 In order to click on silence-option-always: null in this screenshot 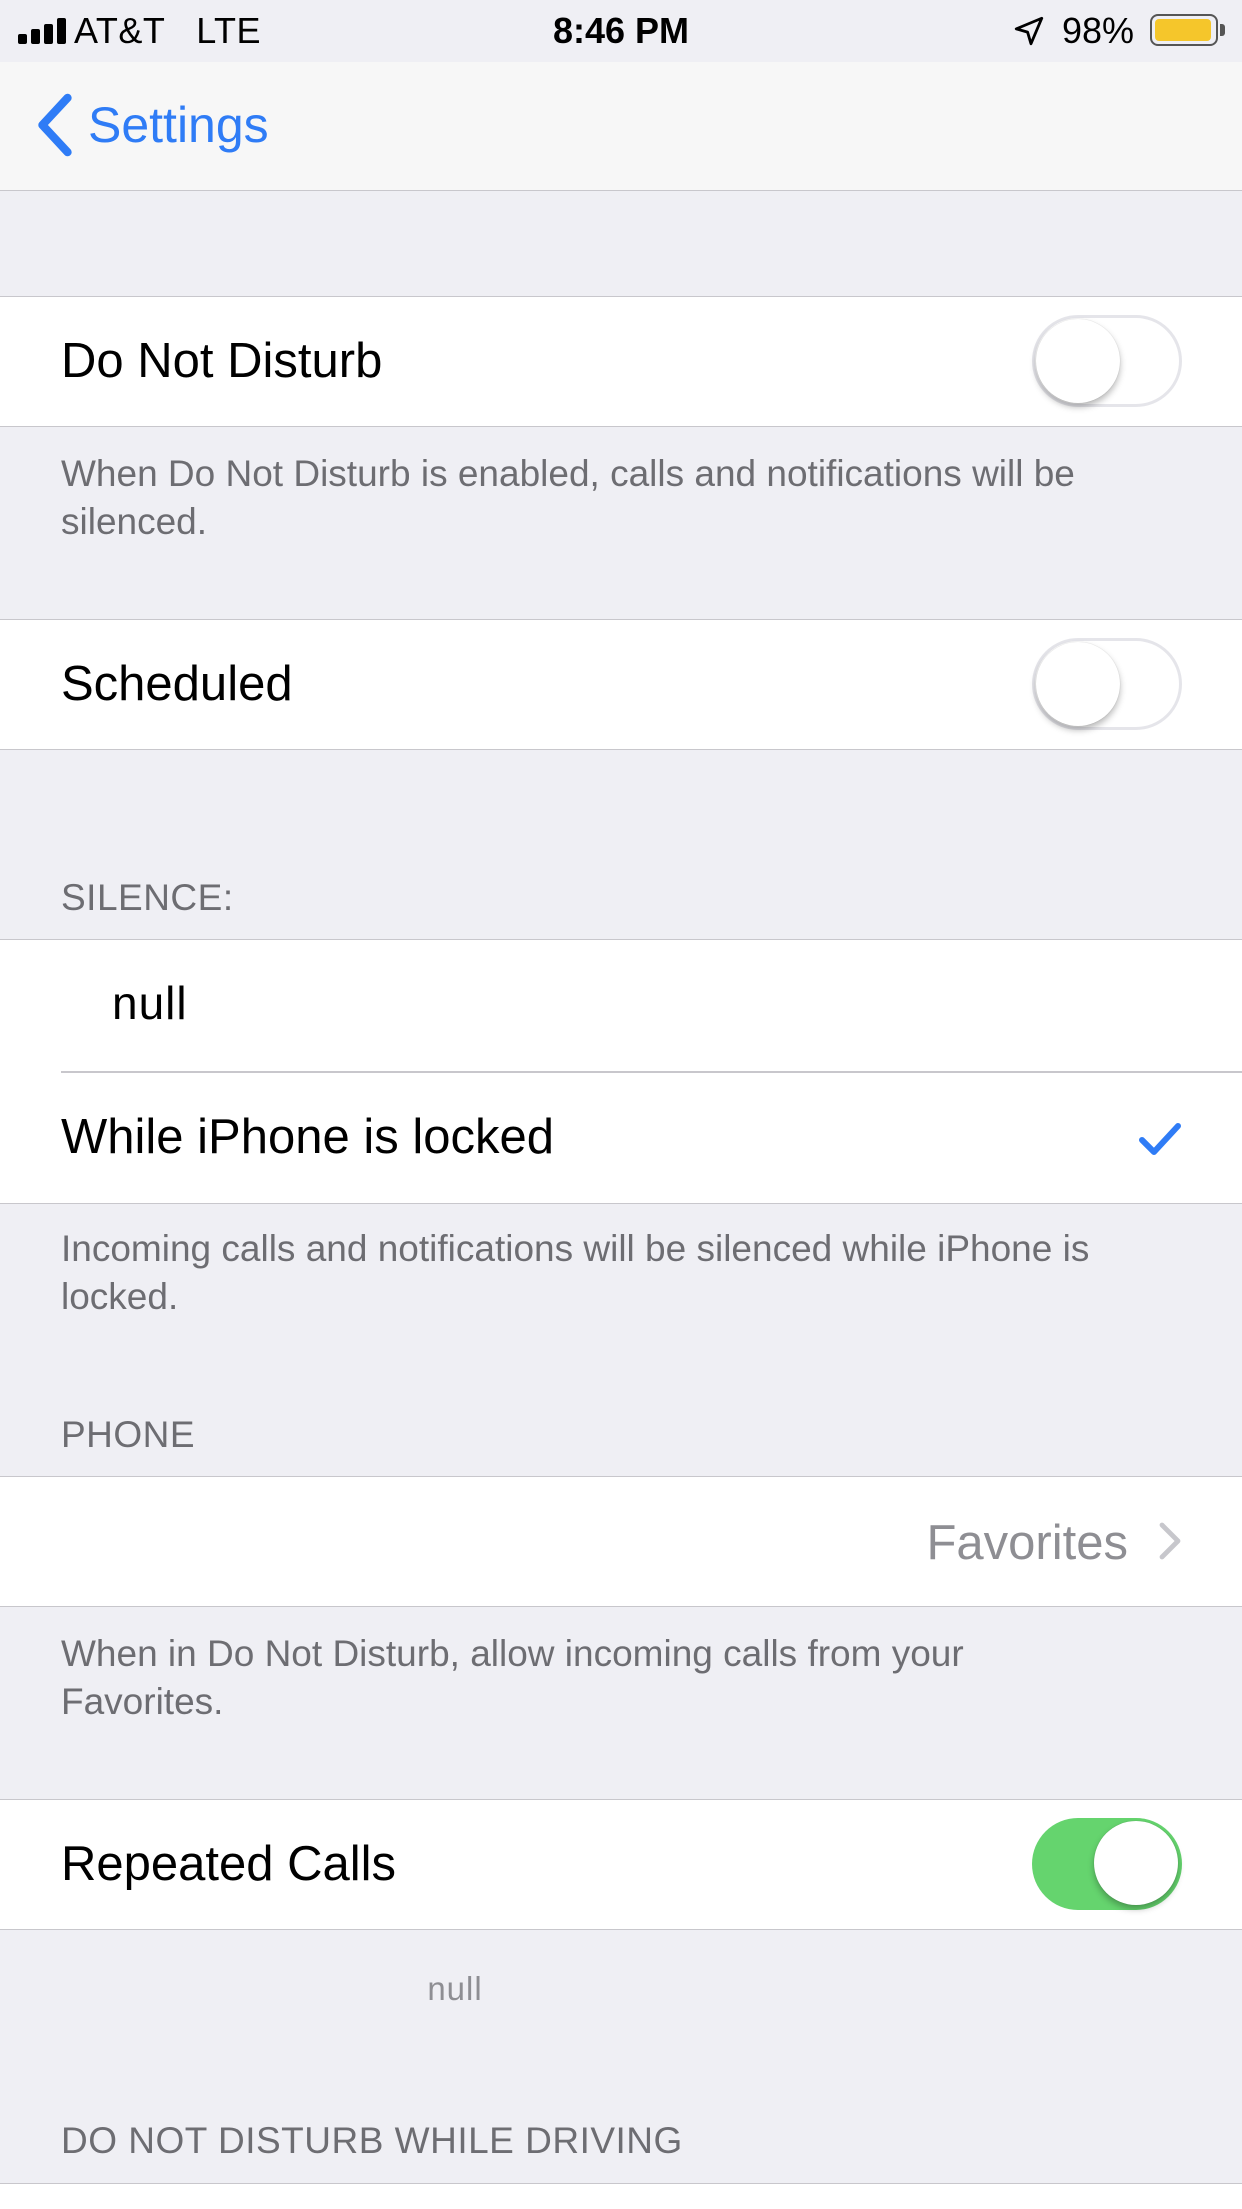, I will do `click(621, 1005)`.